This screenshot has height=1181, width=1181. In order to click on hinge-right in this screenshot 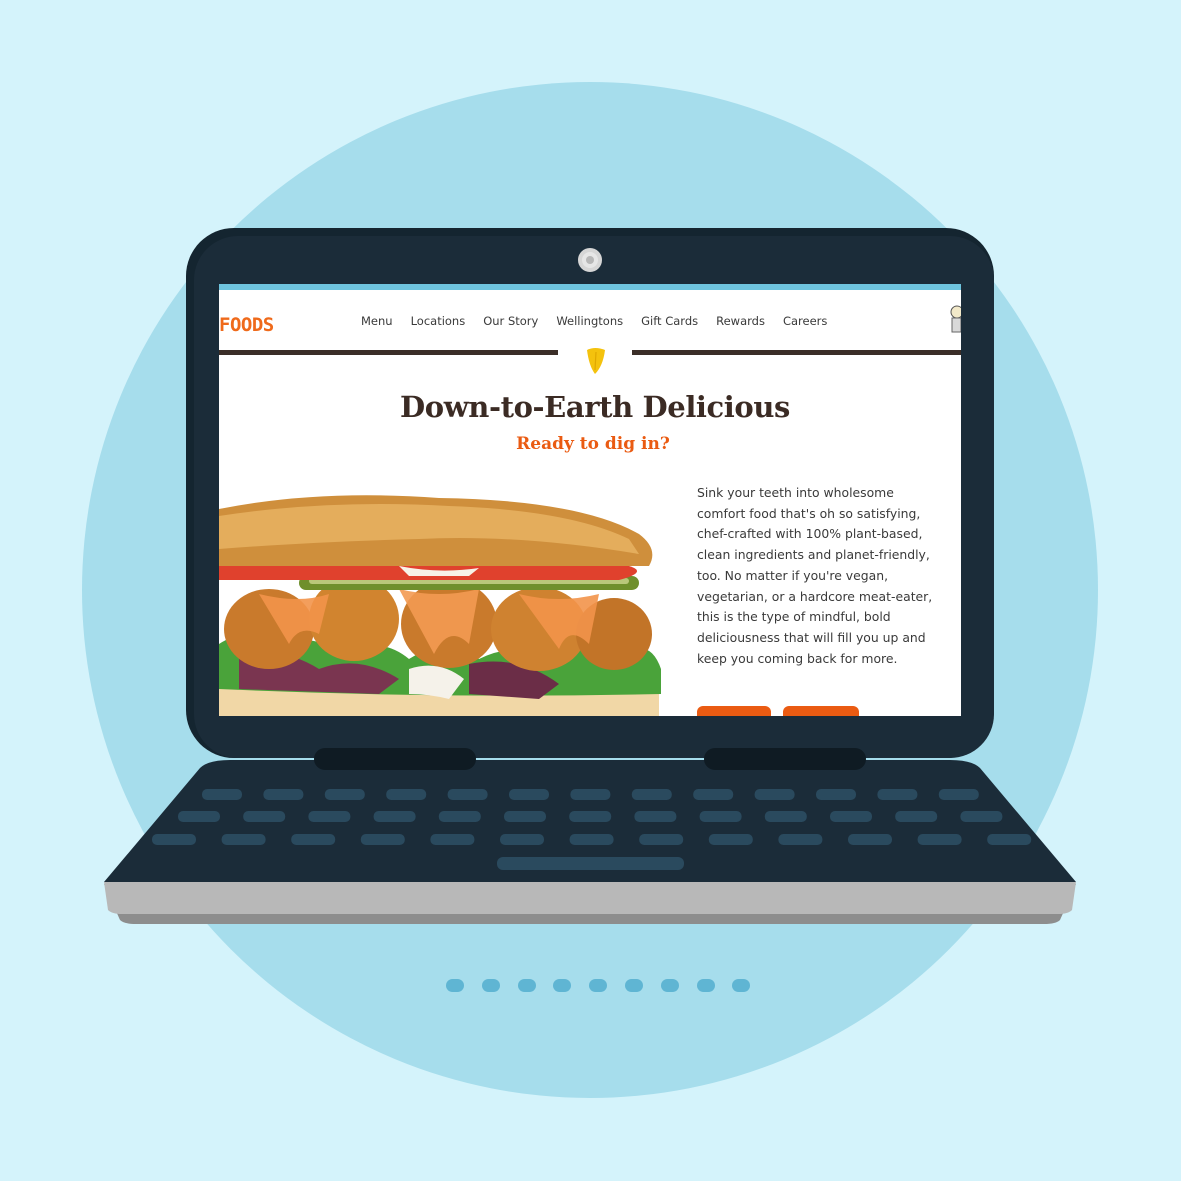, I will do `click(785, 759)`.